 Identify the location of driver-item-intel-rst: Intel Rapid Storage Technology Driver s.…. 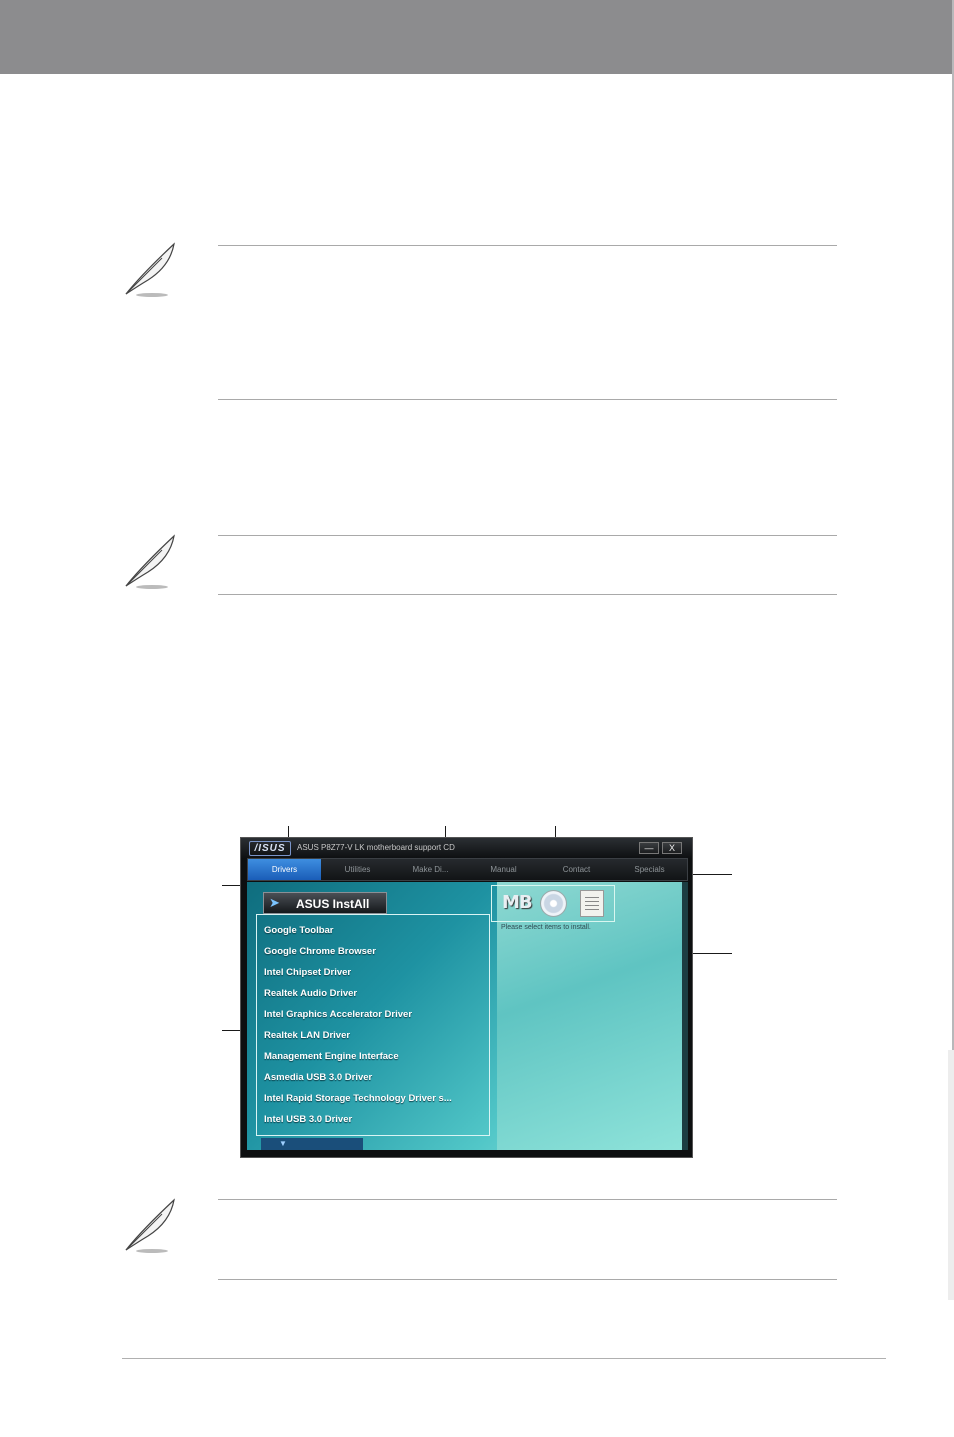
(358, 1098).